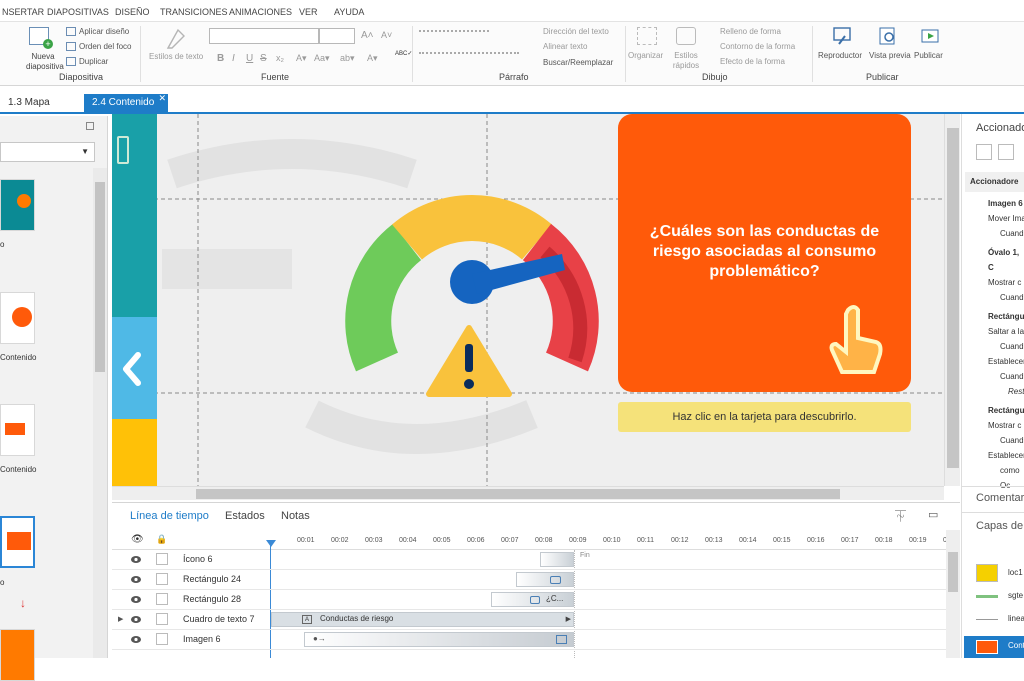 The image size is (1024, 681). I want to click on publish-button: Publicar, so click(928, 55).